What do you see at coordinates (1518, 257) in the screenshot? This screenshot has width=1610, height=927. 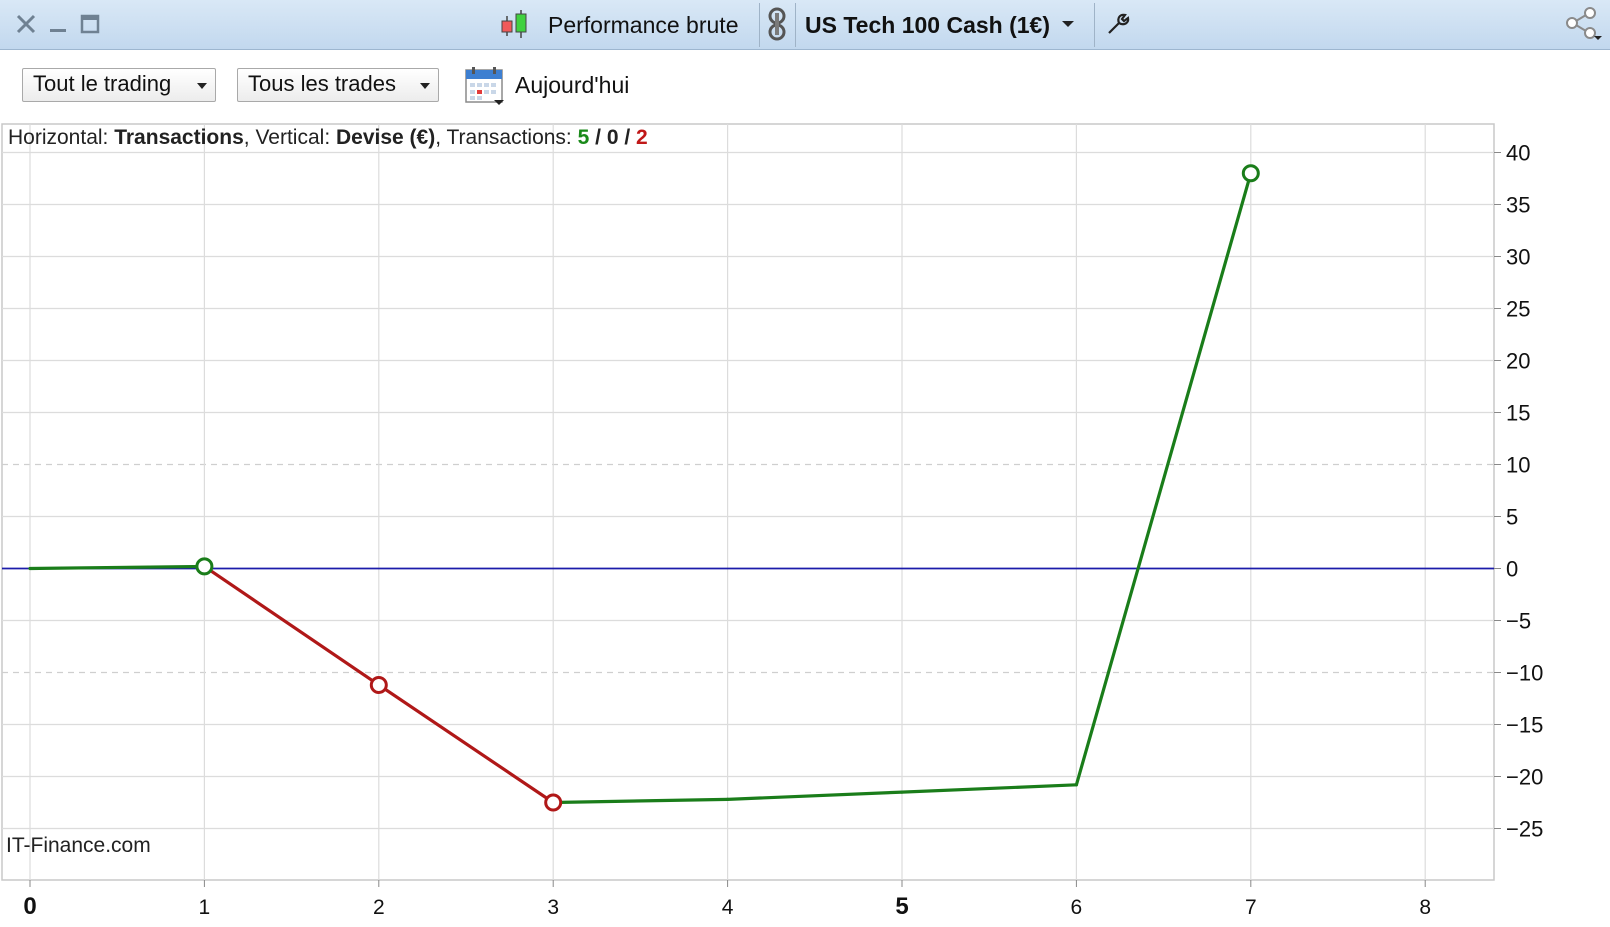 I see `y-tick-label: 30` at bounding box center [1518, 257].